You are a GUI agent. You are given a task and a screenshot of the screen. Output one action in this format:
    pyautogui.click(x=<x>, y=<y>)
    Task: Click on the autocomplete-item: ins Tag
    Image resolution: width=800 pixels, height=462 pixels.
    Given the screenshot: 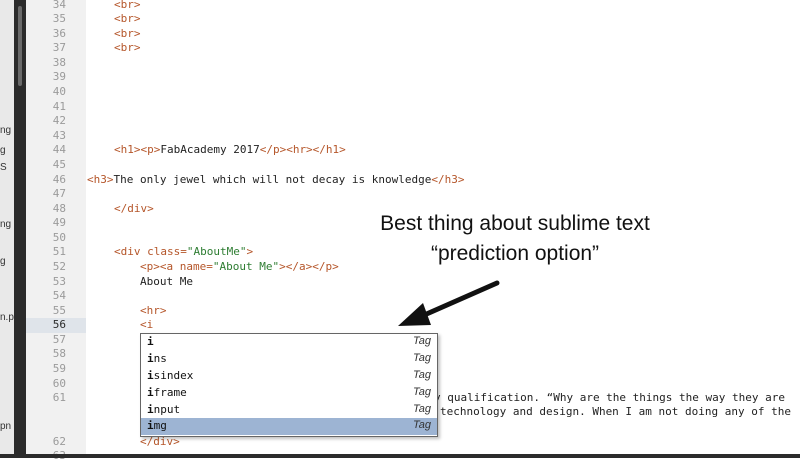 What is the action you would take?
    pyautogui.click(x=289, y=359)
    